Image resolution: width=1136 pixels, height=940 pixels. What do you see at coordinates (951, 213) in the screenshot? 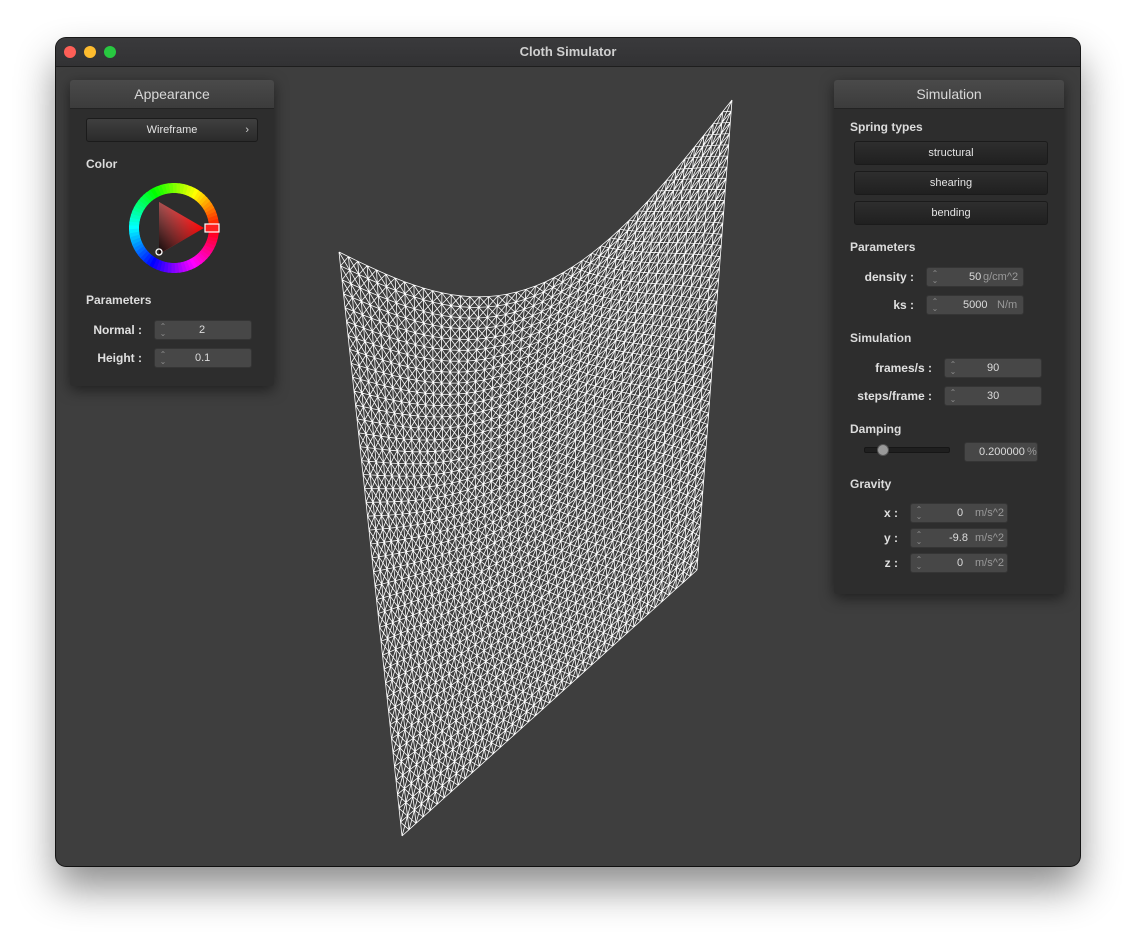
I see `bending-toggle-button: bending` at bounding box center [951, 213].